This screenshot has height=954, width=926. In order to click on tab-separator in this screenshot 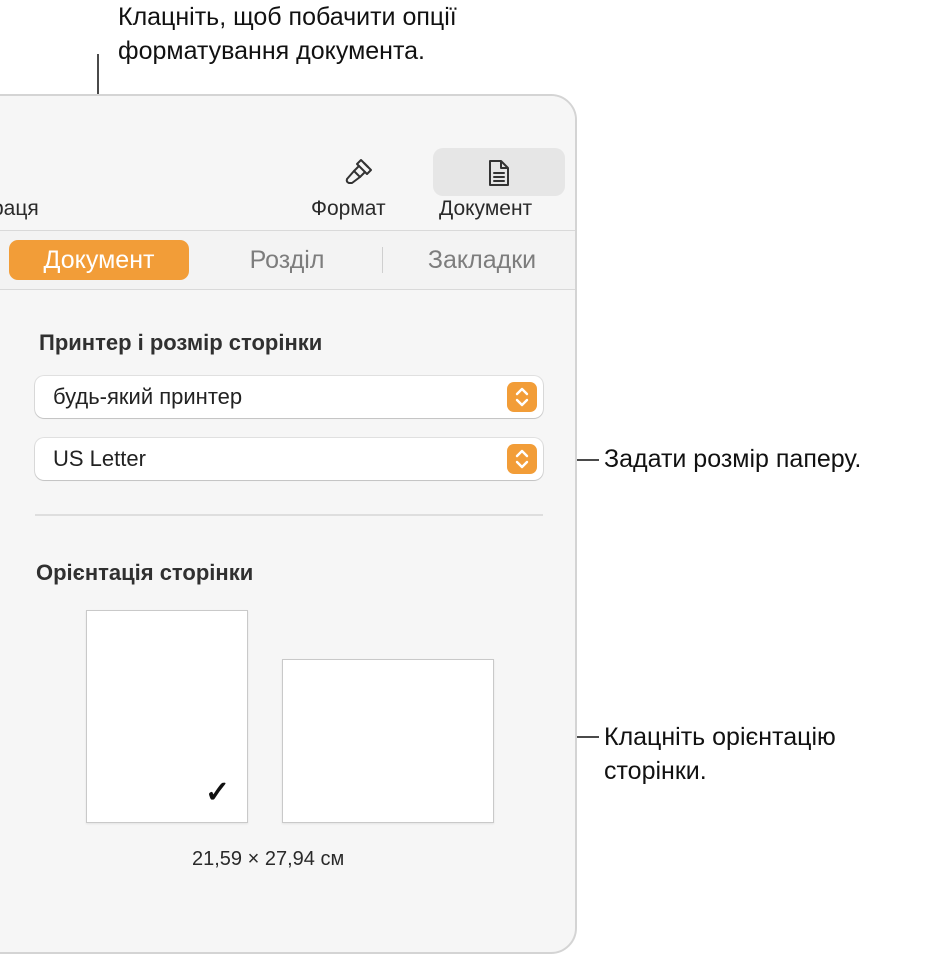, I will do `click(382, 260)`.